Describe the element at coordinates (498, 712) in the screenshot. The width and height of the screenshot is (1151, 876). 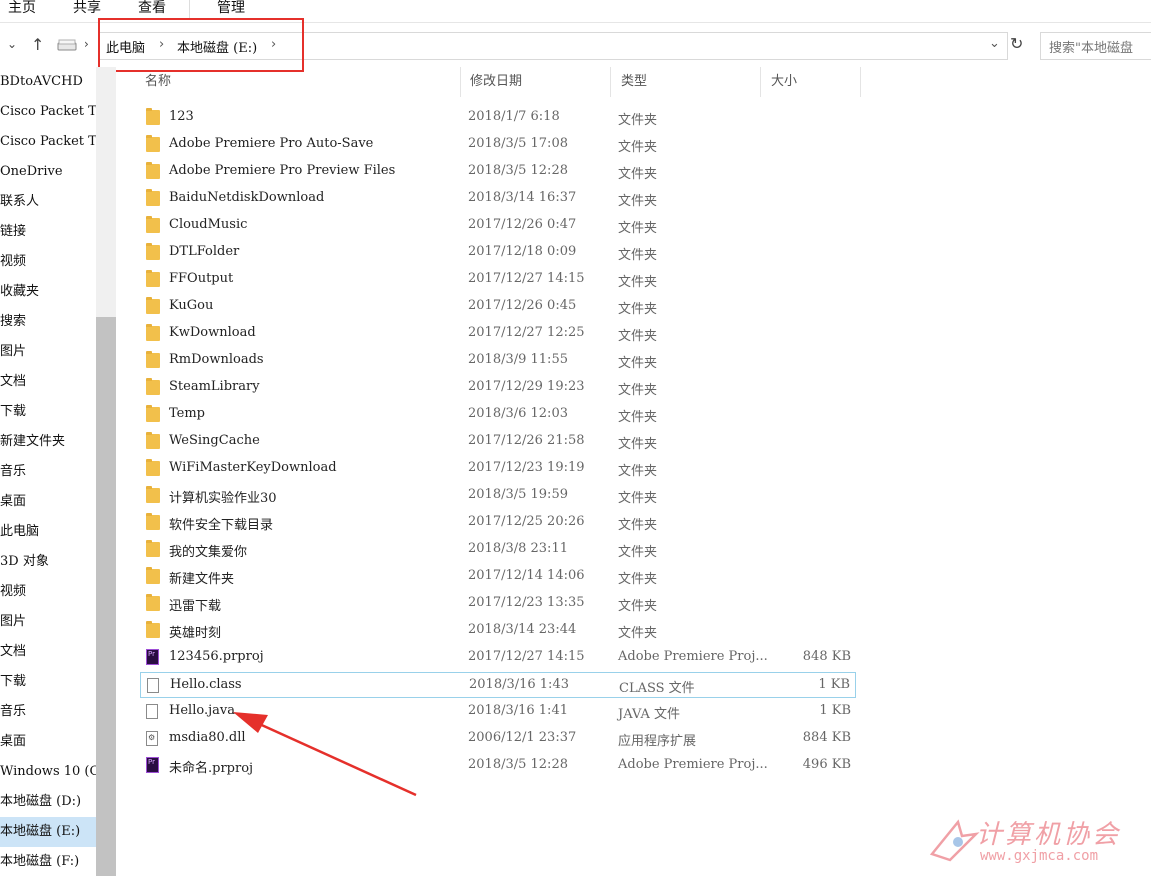
I see `file-row: Hello.java 2018/3/16 1:41 JAVA 文件 1 KB` at that location.